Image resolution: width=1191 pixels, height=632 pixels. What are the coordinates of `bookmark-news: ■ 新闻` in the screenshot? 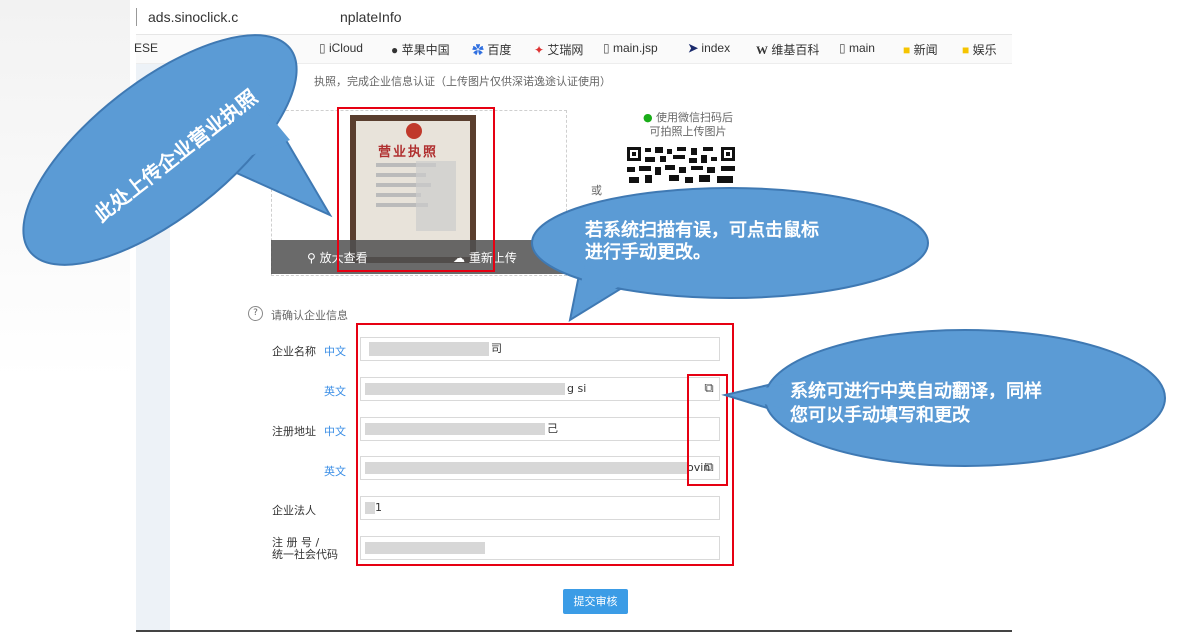 It's located at (920, 49).